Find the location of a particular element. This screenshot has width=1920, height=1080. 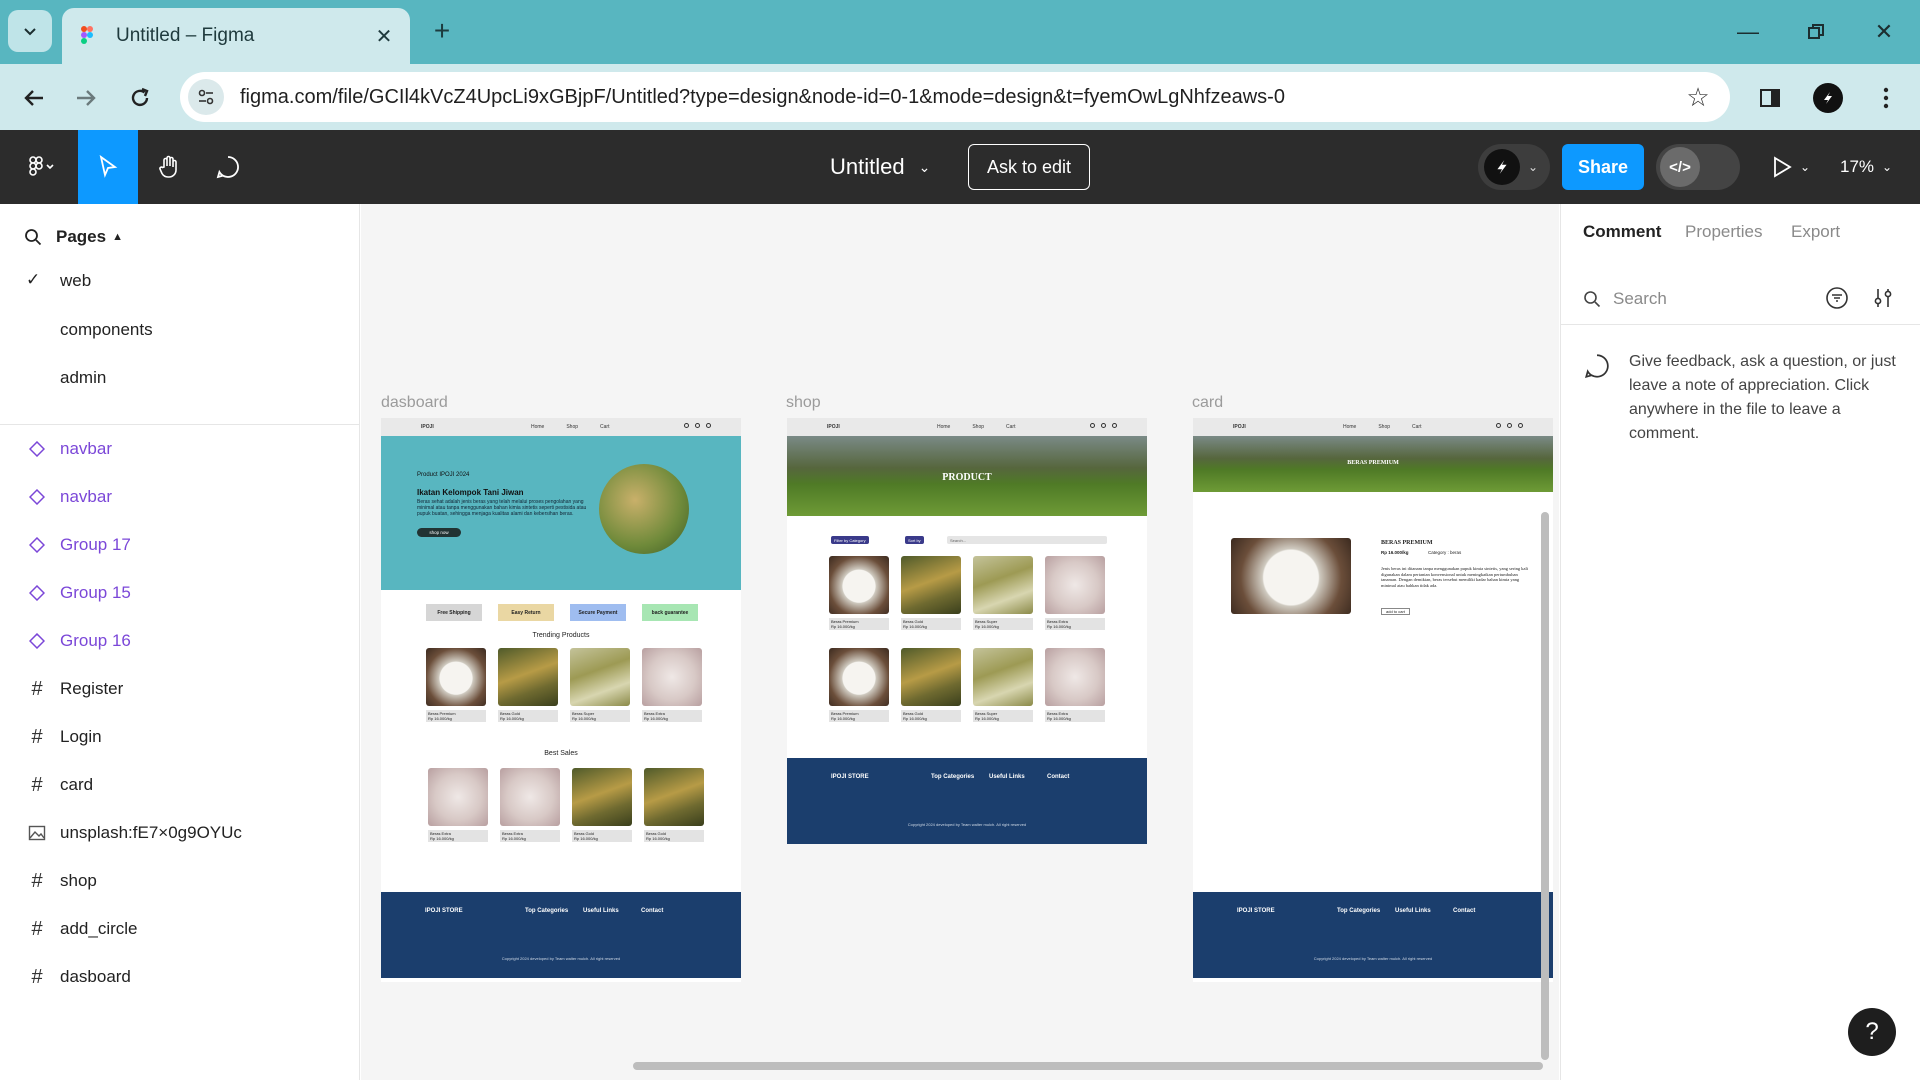

layer-unsplash-image: unsplash:fE7×0g9OYUc is located at coordinates (180, 833).